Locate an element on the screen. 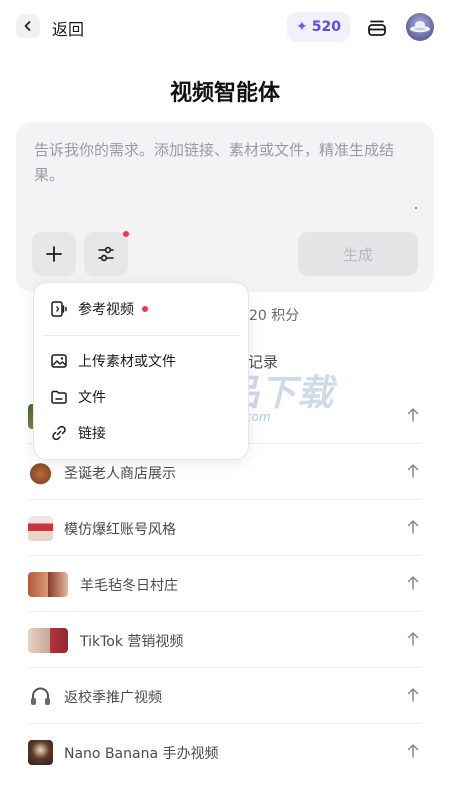  felt-village-thumb is located at coordinates (48, 584).